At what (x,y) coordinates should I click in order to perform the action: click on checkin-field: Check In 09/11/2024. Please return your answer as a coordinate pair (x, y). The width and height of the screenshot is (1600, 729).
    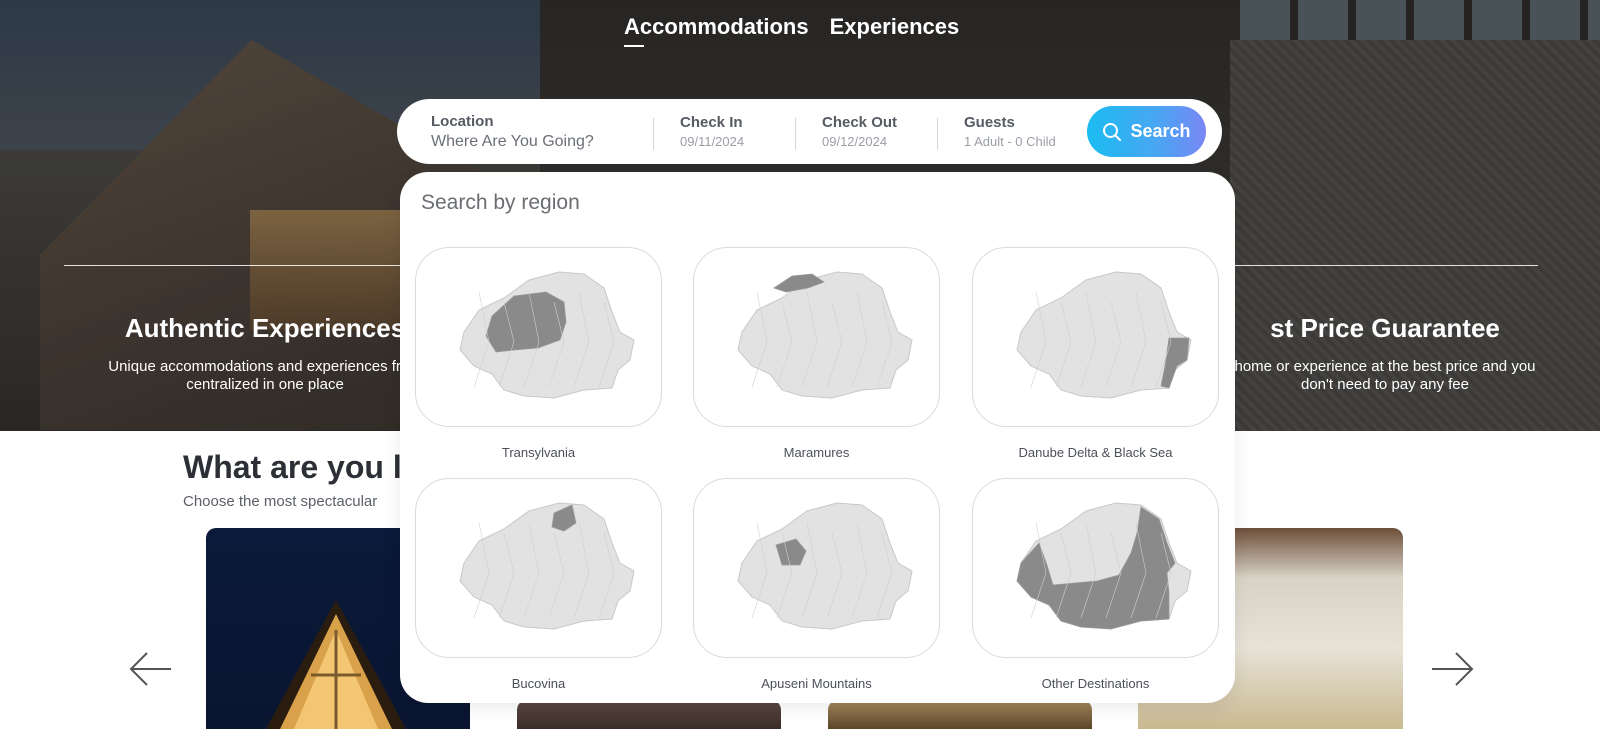
    Looking at the image, I should click on (712, 131).